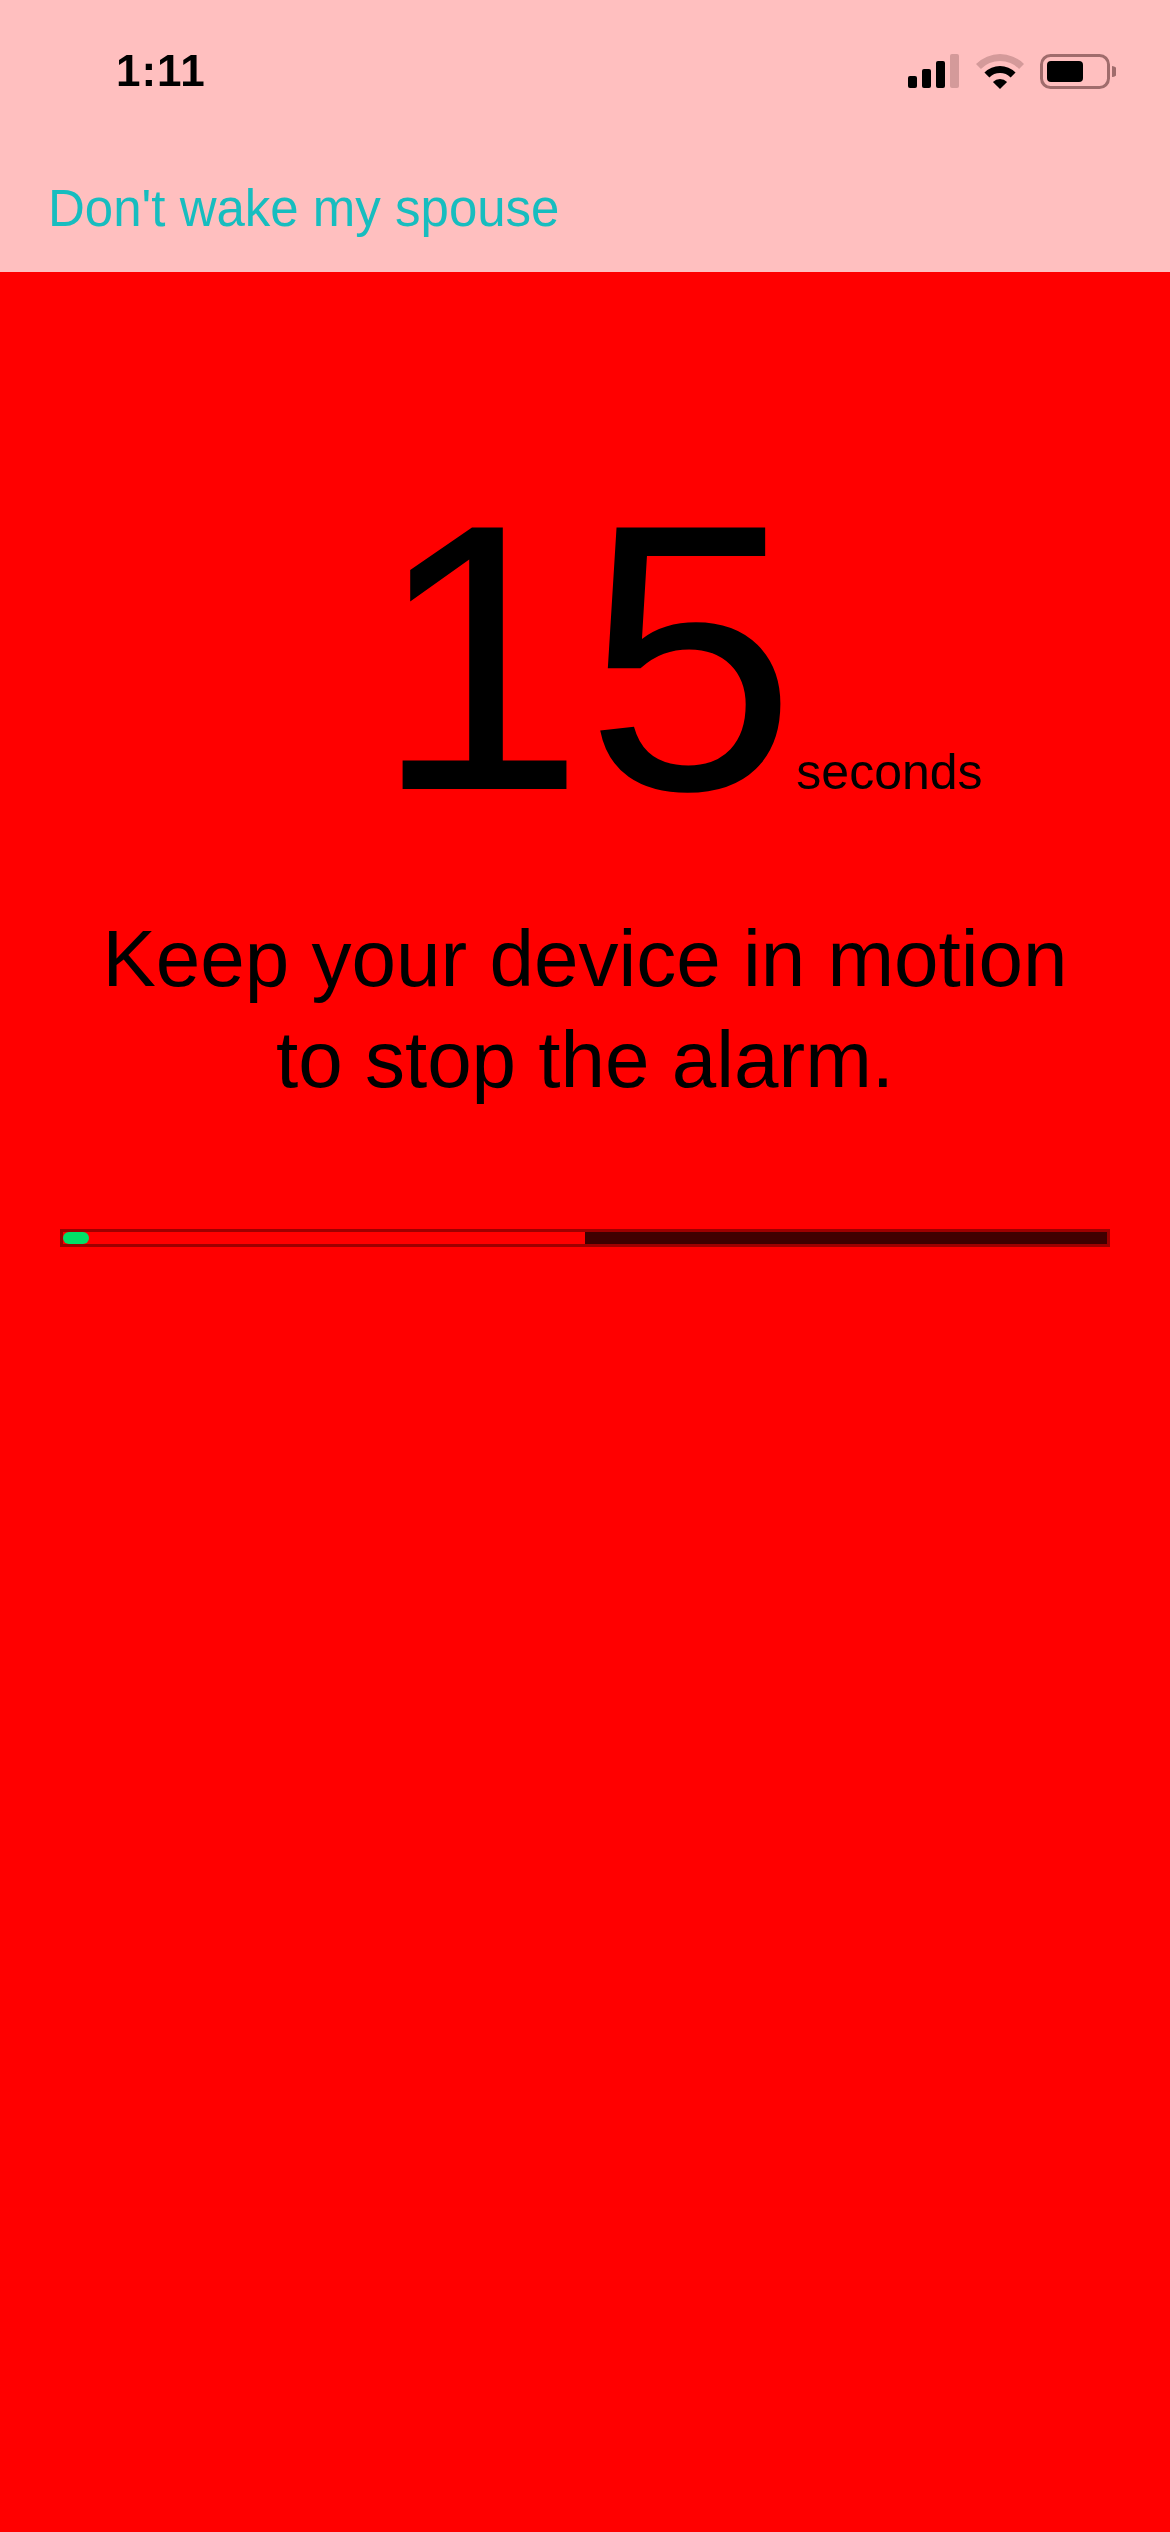 The image size is (1170, 2532). I want to click on status-time: 1:11, so click(161, 71).